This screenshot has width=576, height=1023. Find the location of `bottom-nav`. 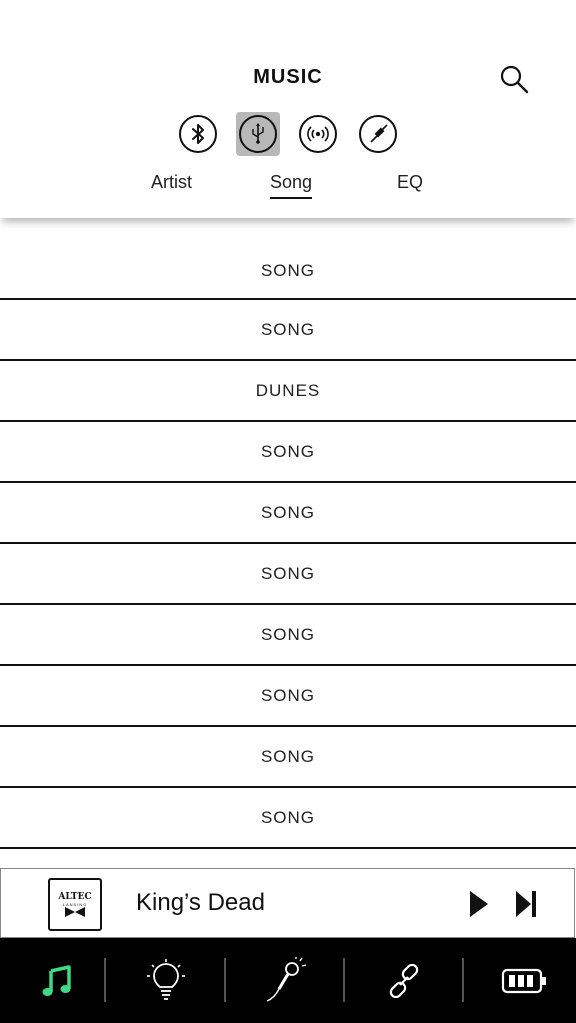

bottom-nav is located at coordinates (288, 980).